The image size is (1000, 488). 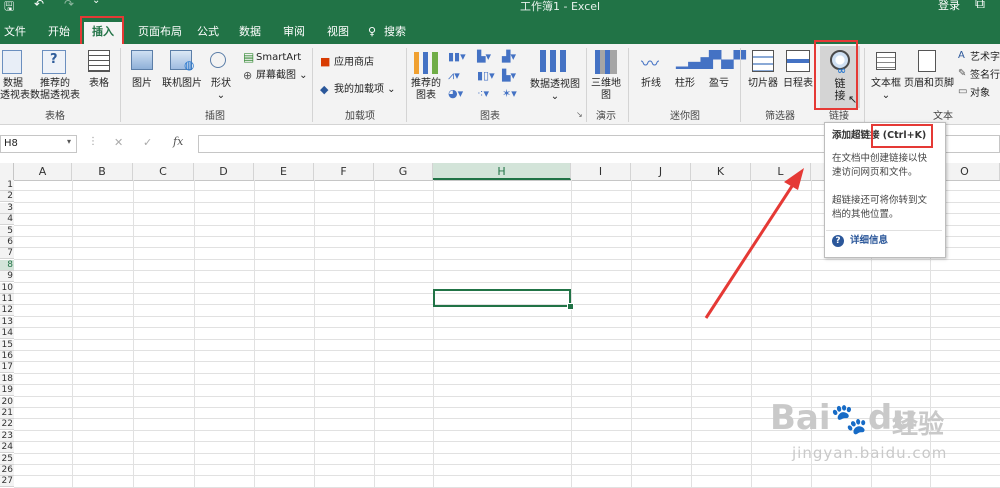 I want to click on watermark-cn: 经验, so click(x=918, y=425).